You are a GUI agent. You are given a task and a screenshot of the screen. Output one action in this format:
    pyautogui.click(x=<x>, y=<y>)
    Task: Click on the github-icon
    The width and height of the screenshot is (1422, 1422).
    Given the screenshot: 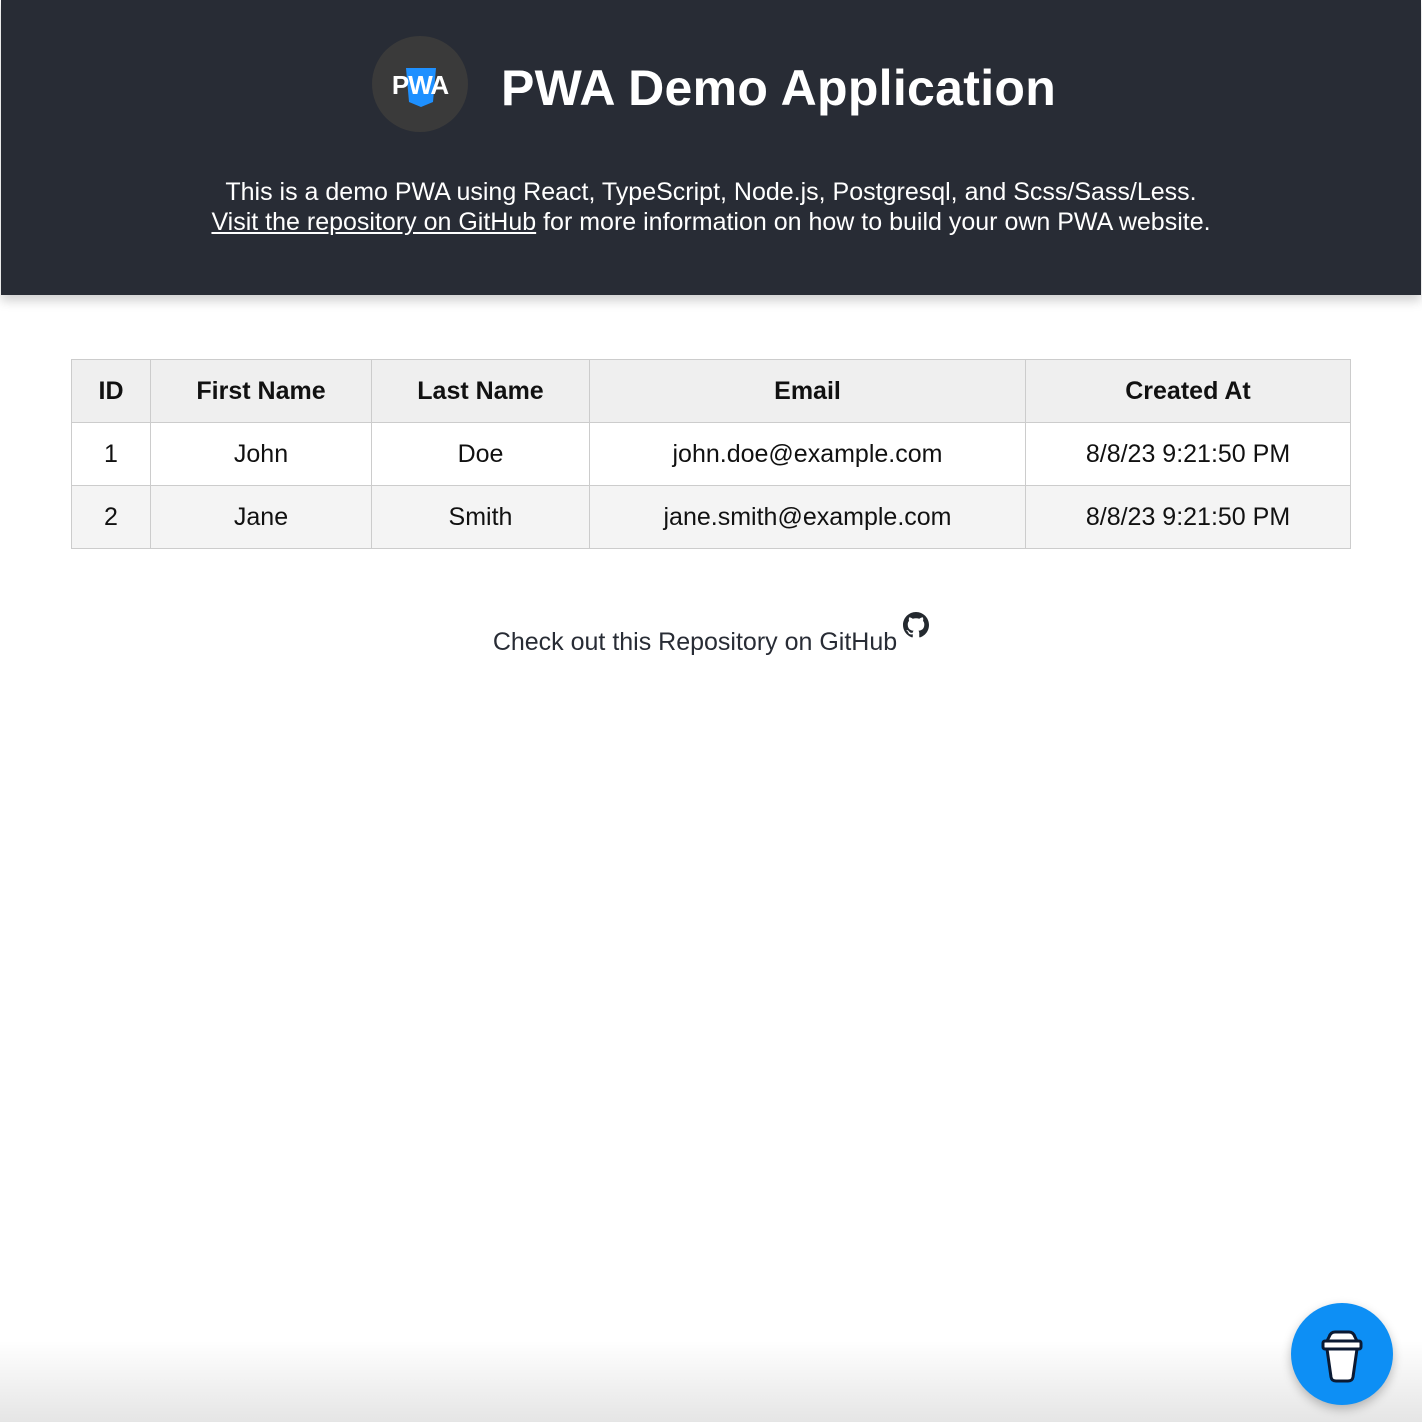 What is the action you would take?
    pyautogui.click(x=916, y=625)
    